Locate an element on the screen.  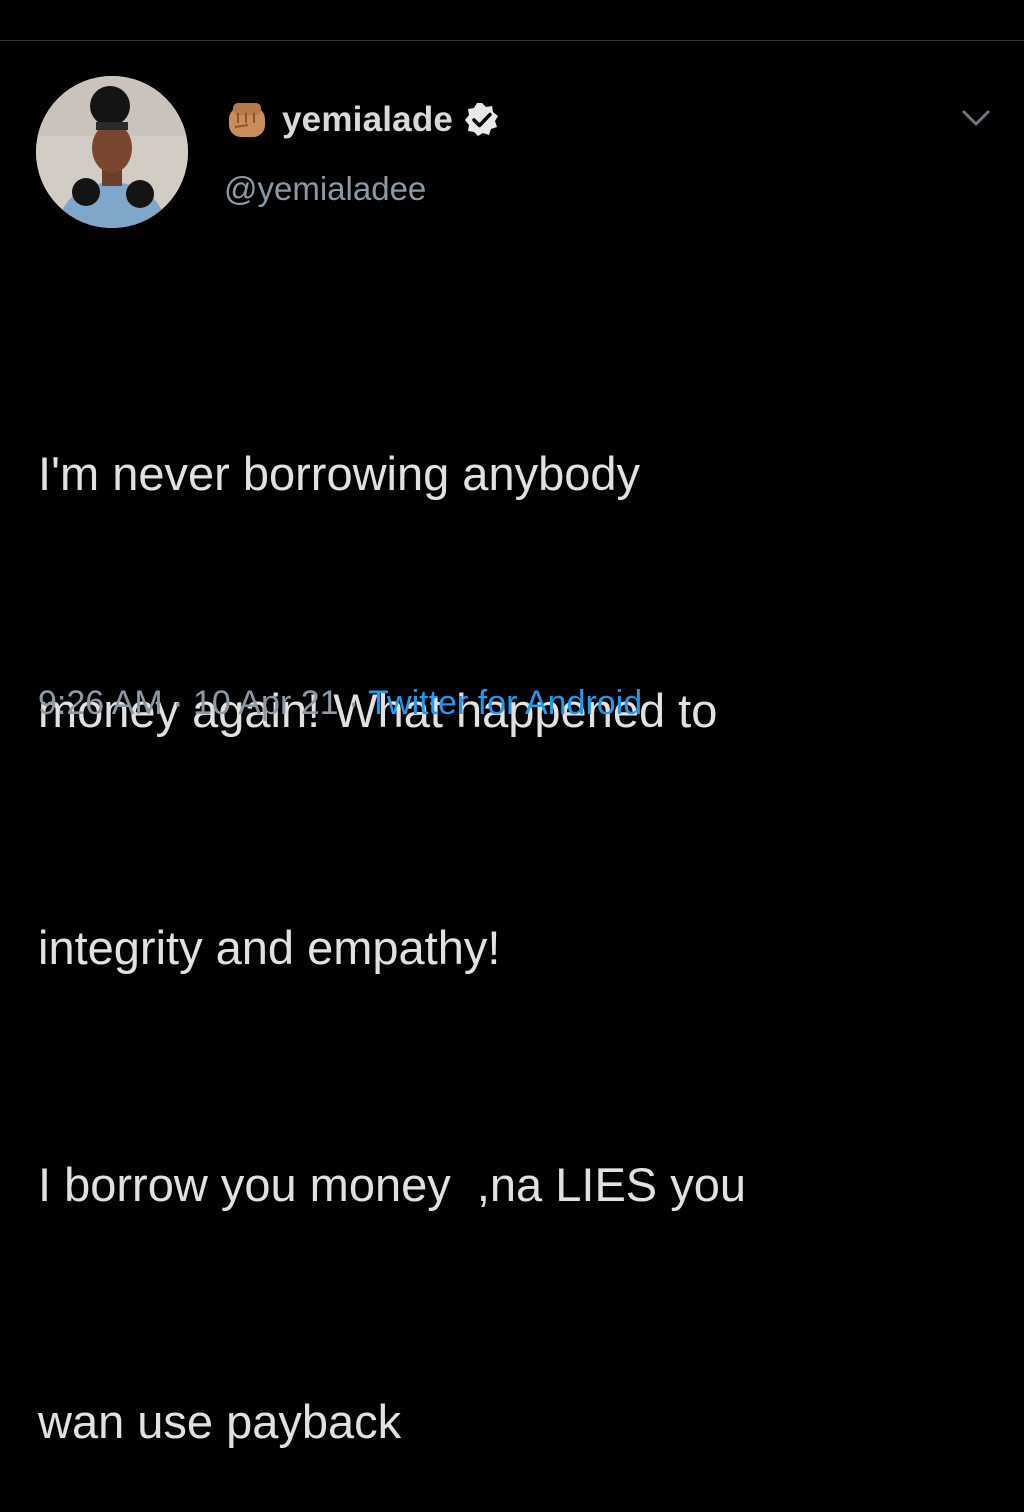
display-name: yemialade is located at coordinates (367, 120).